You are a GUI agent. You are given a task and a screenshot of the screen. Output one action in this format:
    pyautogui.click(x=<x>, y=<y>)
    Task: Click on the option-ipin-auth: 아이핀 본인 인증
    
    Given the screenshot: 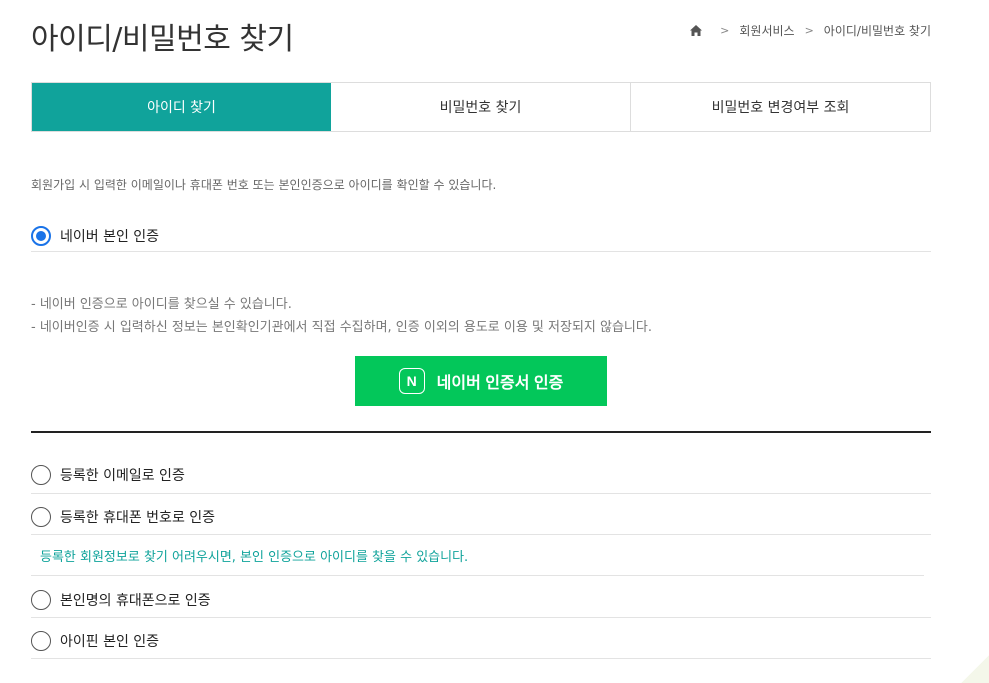 What is the action you would take?
    pyautogui.click(x=481, y=641)
    